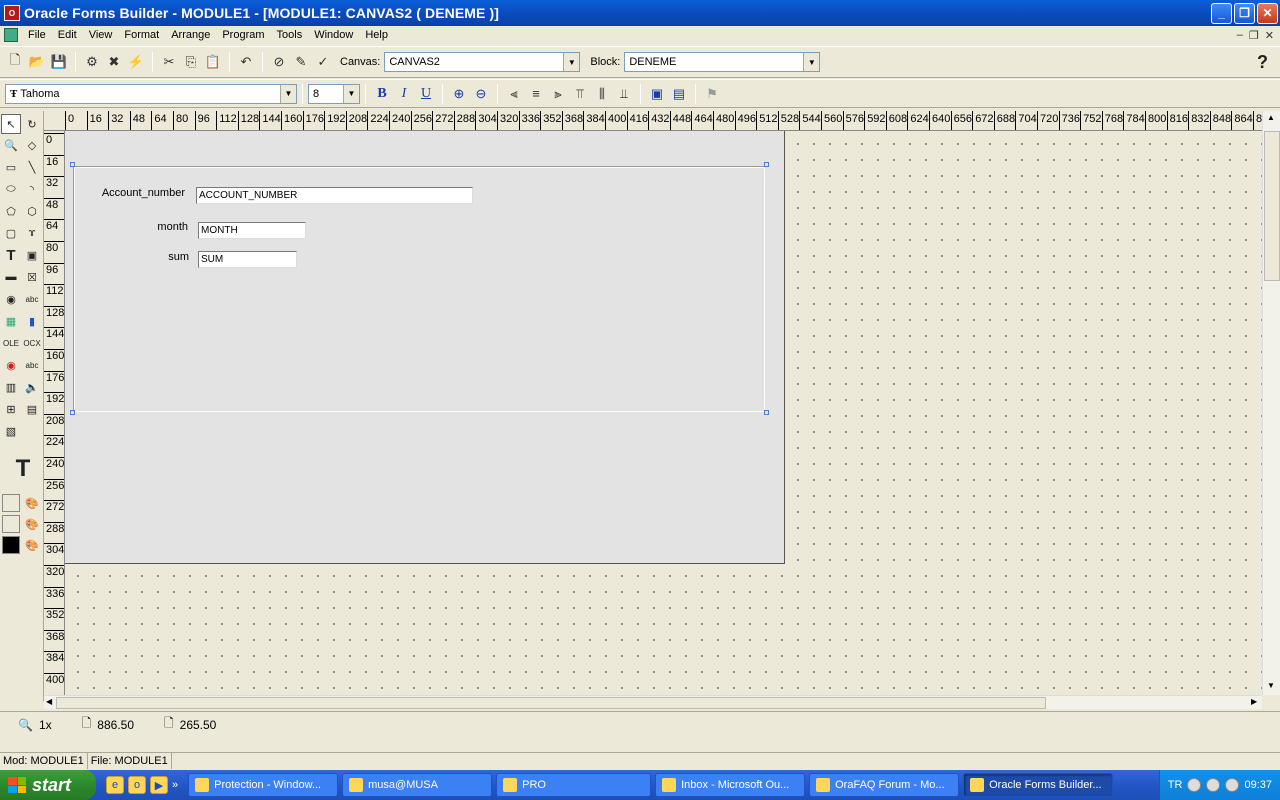  What do you see at coordinates (417, 785) in the screenshot?
I see `task-musa: musa@MUSA` at bounding box center [417, 785].